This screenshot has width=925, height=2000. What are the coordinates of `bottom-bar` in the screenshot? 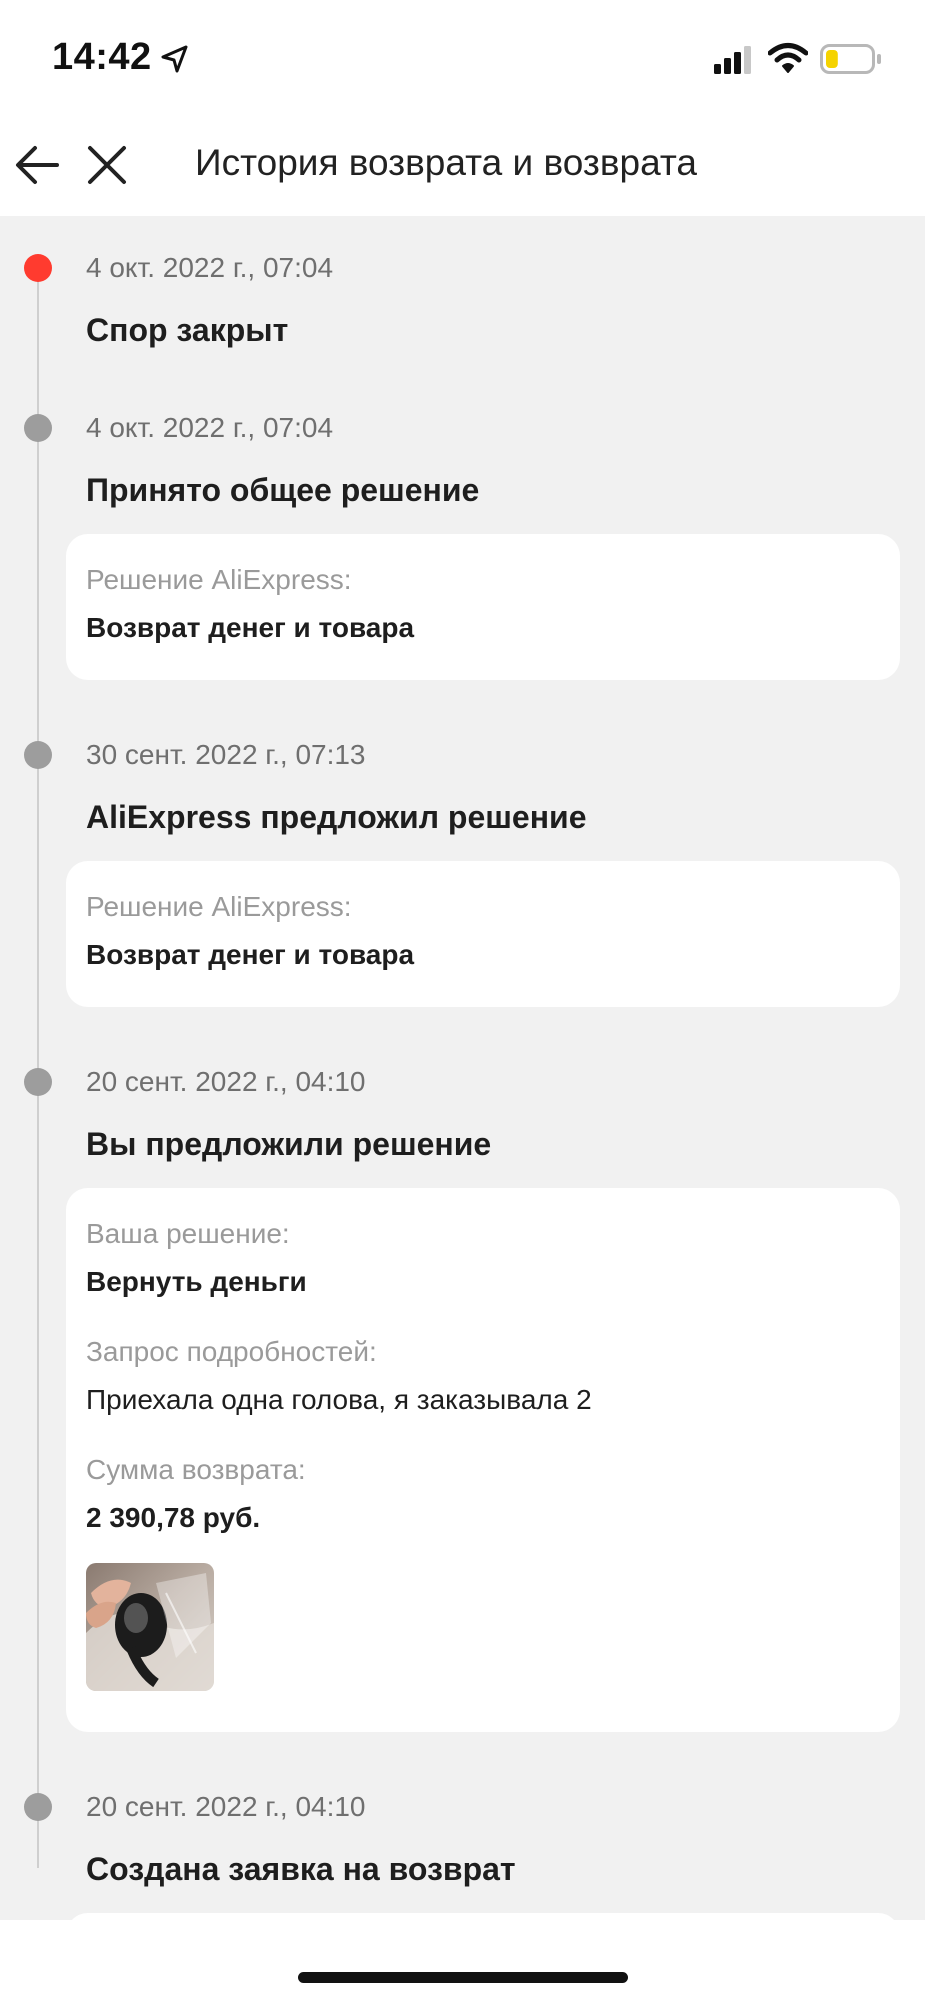 It's located at (462, 1960).